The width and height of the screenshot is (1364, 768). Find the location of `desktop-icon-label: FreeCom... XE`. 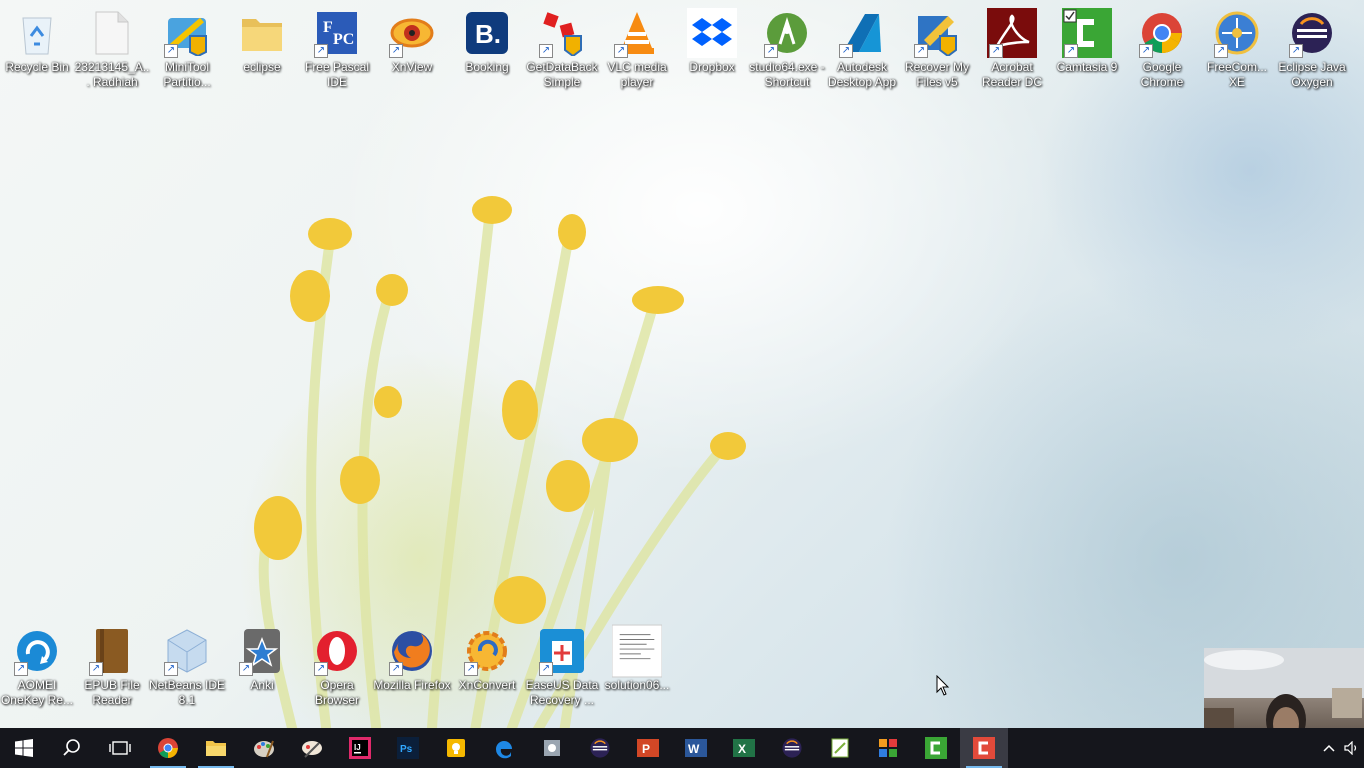

desktop-icon-label: FreeCom... XE is located at coordinates (1236, 74).